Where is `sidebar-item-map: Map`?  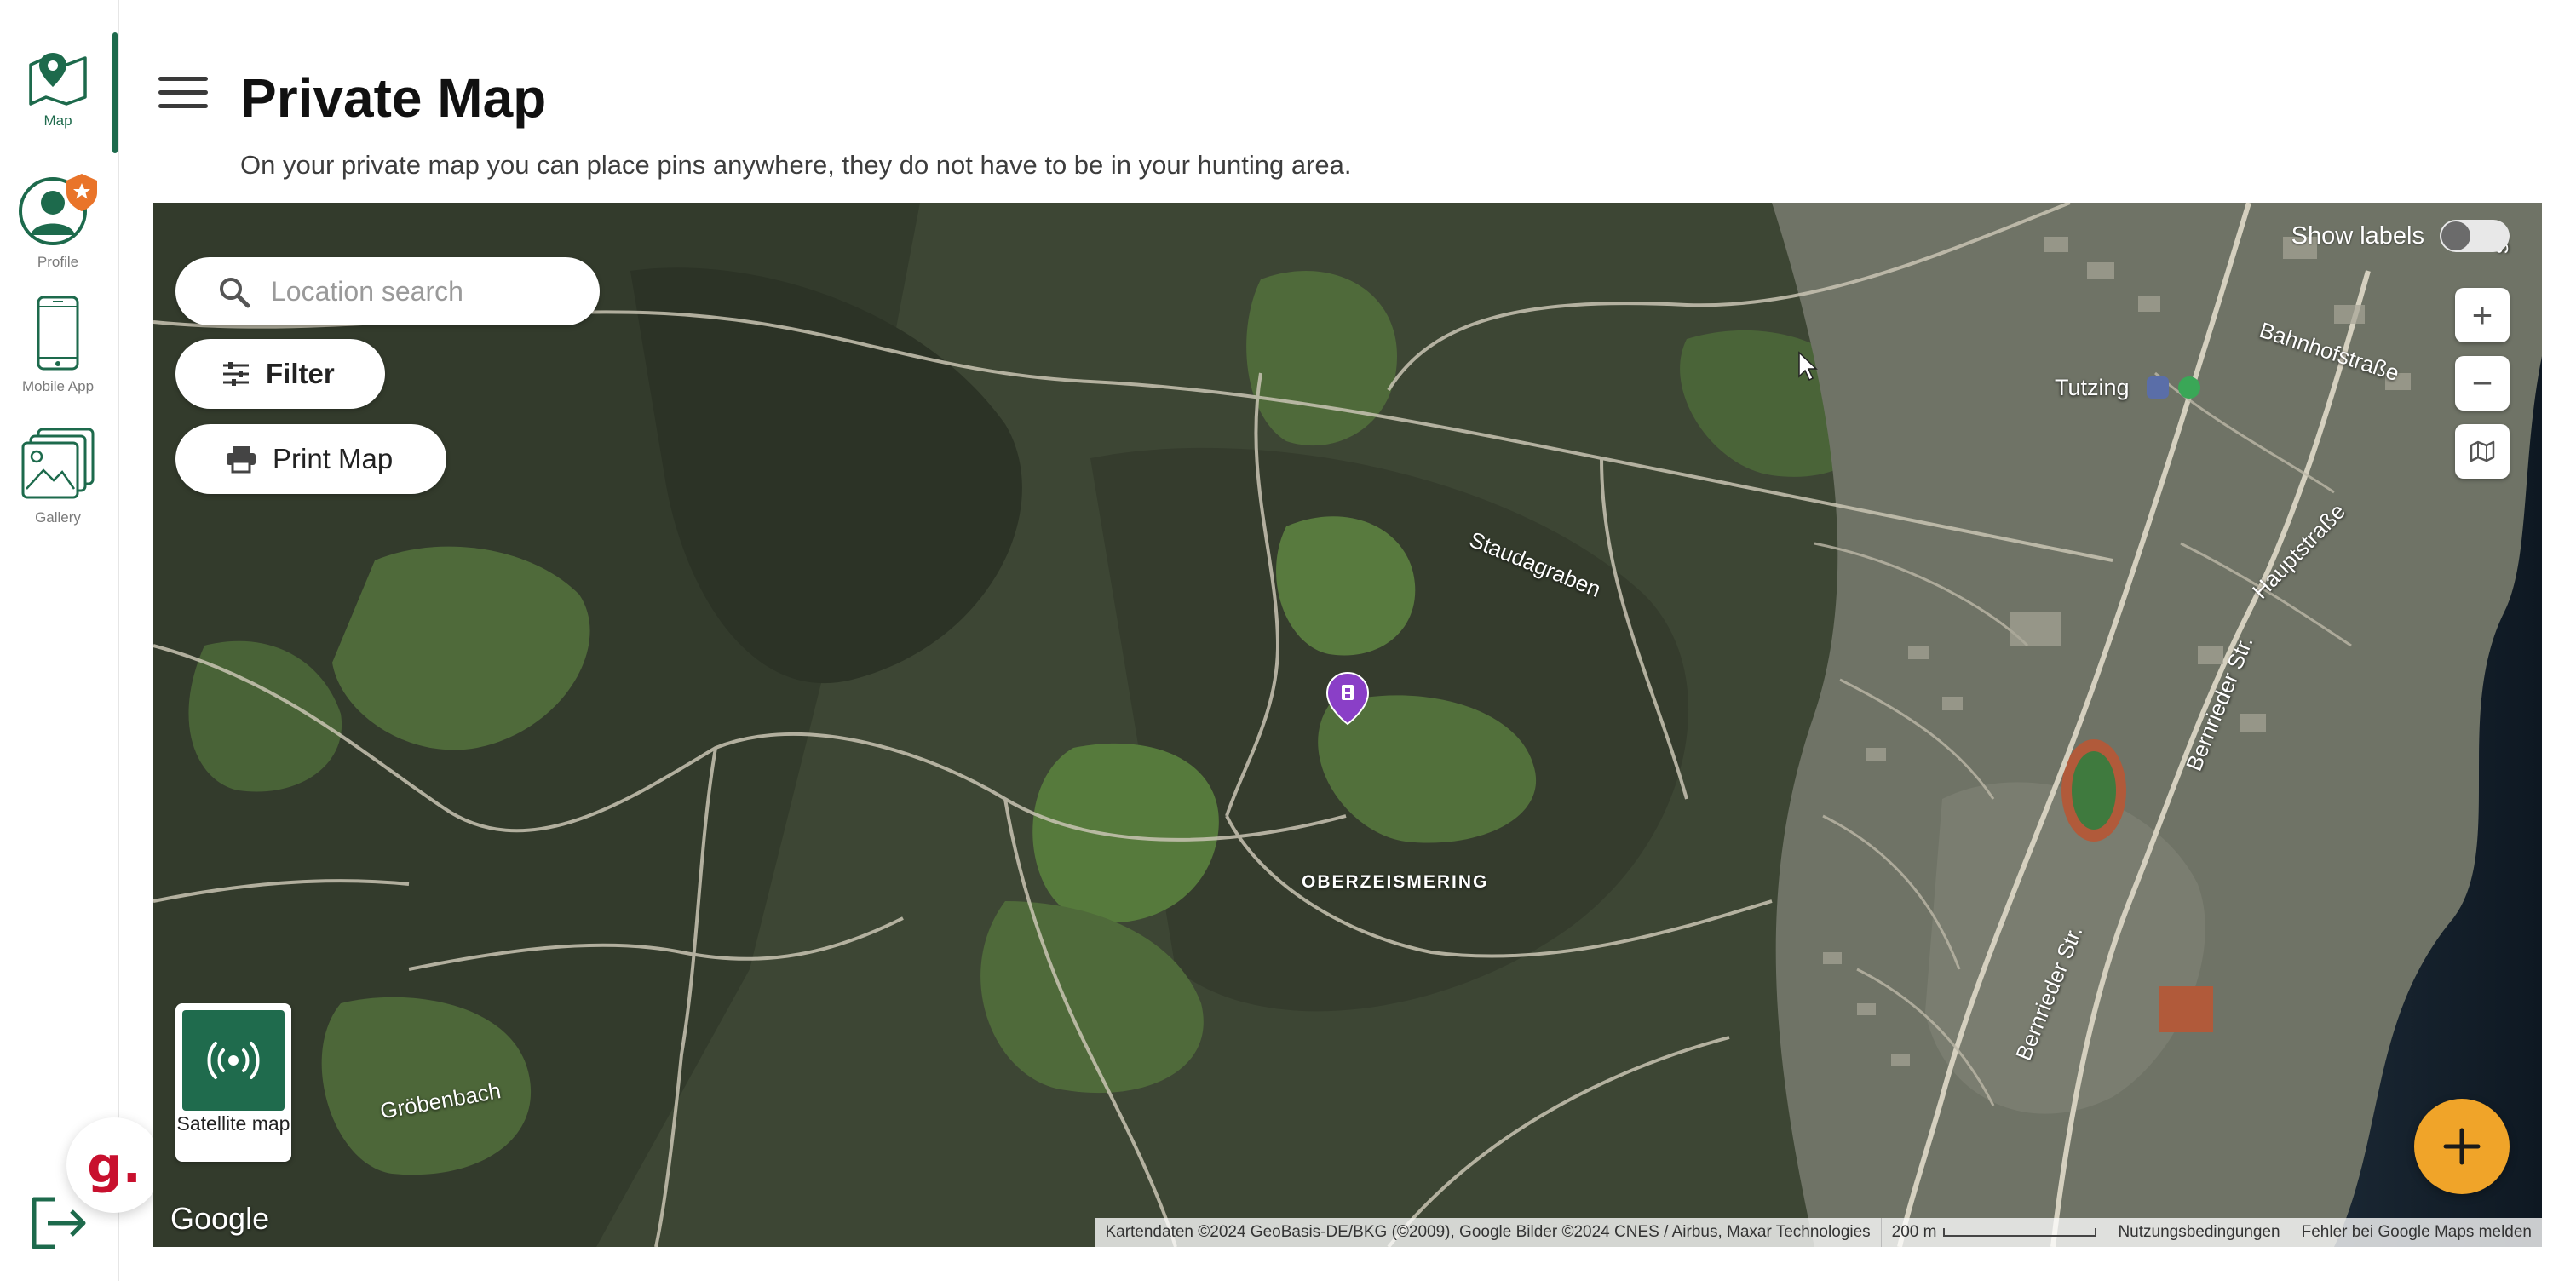
sidebar-item-map: Map is located at coordinates (58, 88).